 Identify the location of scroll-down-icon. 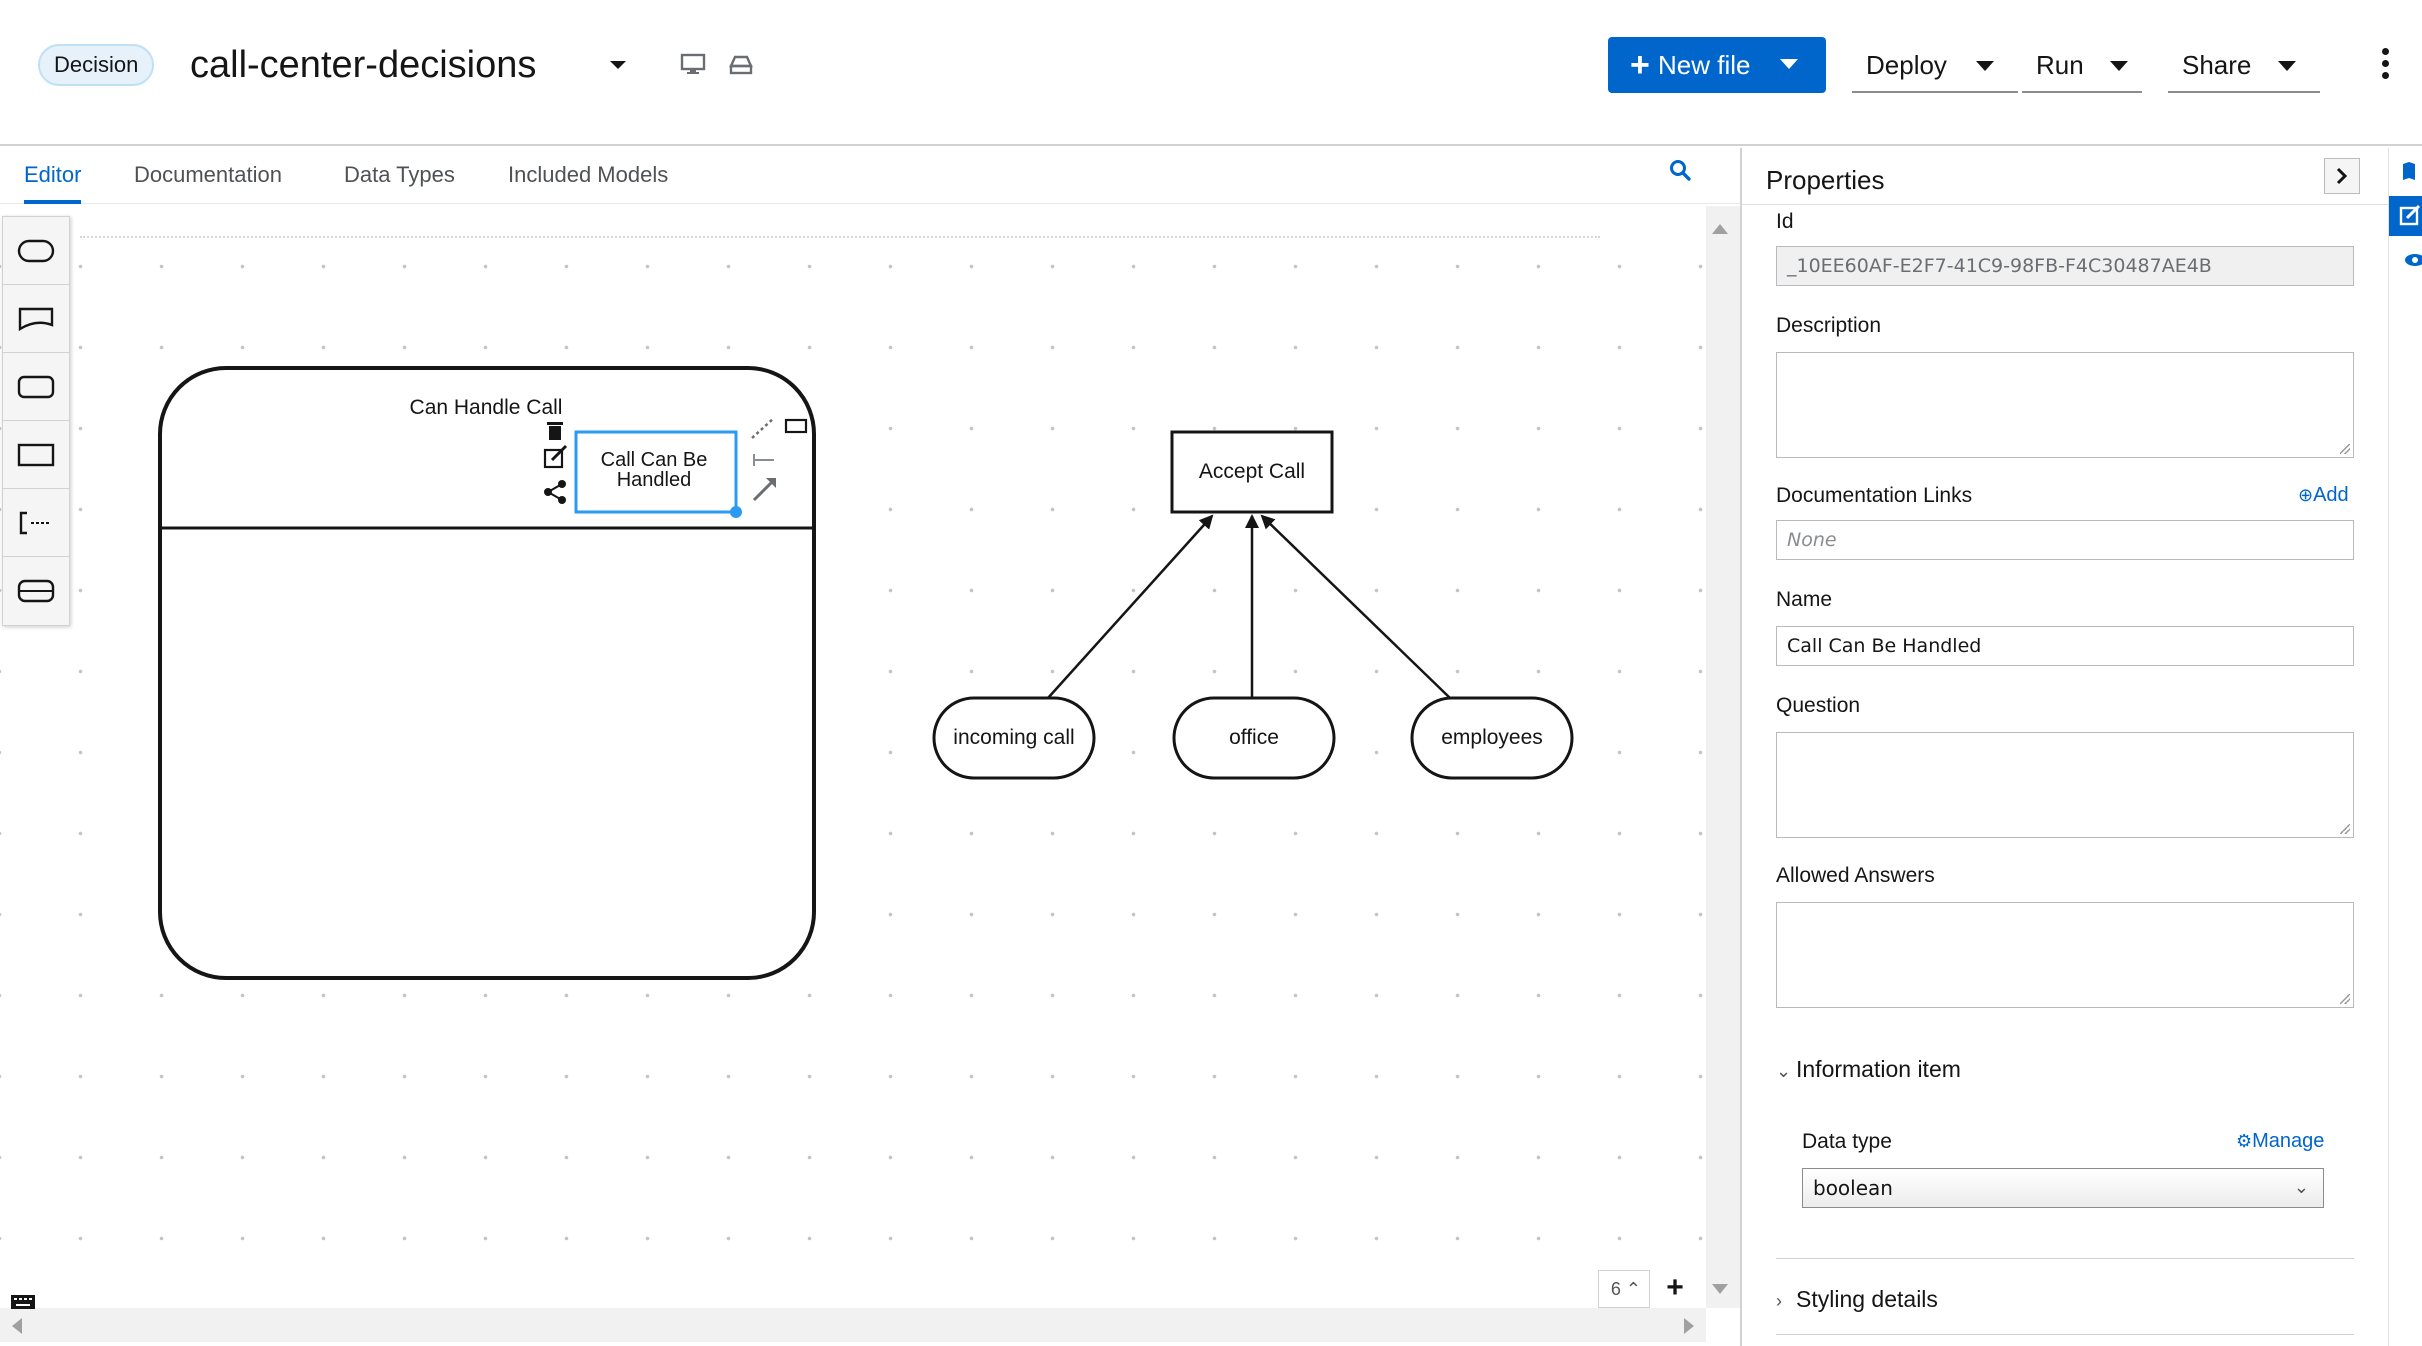
(1720, 1289).